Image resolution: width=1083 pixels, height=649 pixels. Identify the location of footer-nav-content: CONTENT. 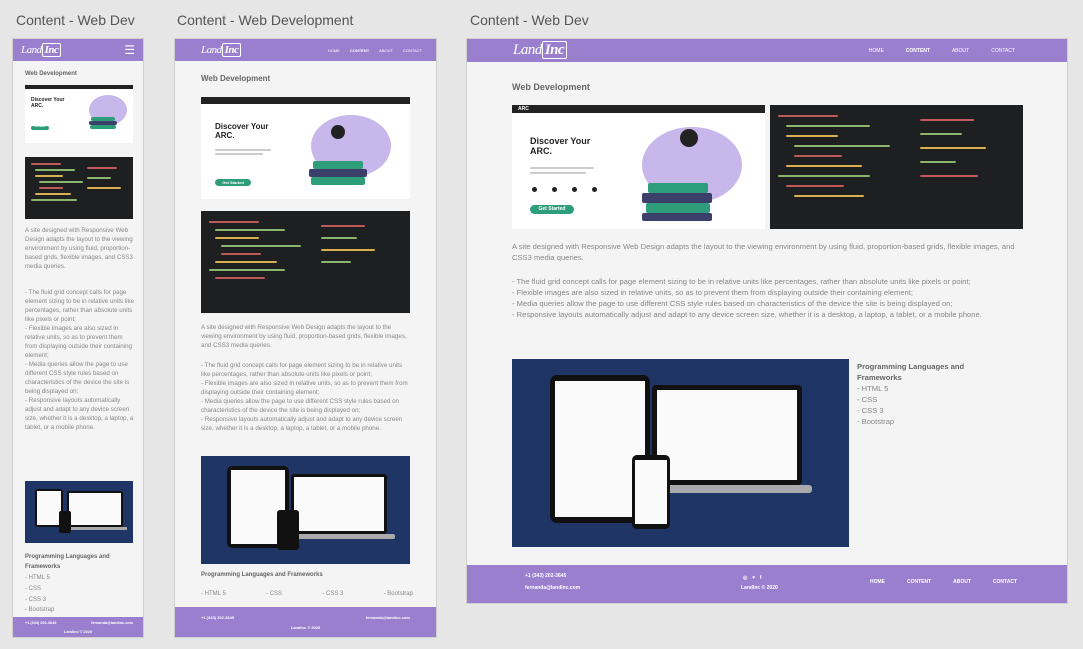
(919, 582).